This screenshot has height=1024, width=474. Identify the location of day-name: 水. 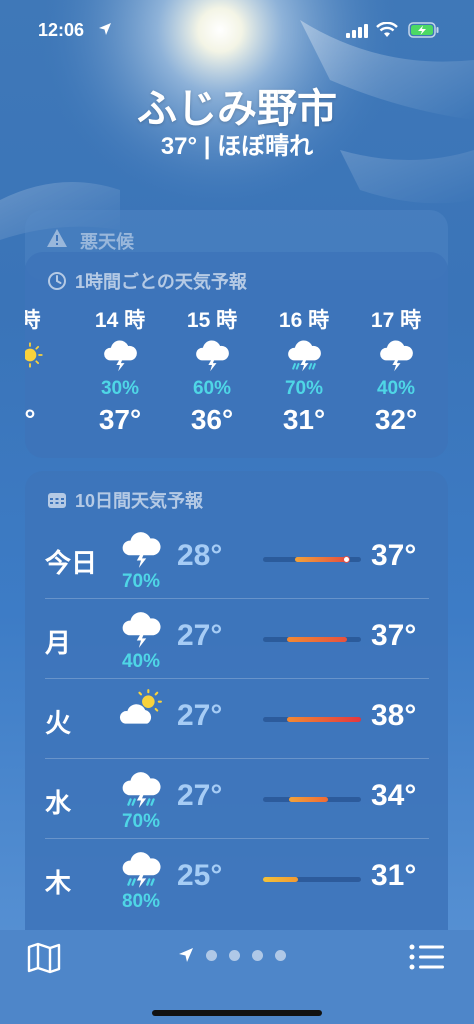
(58, 803).